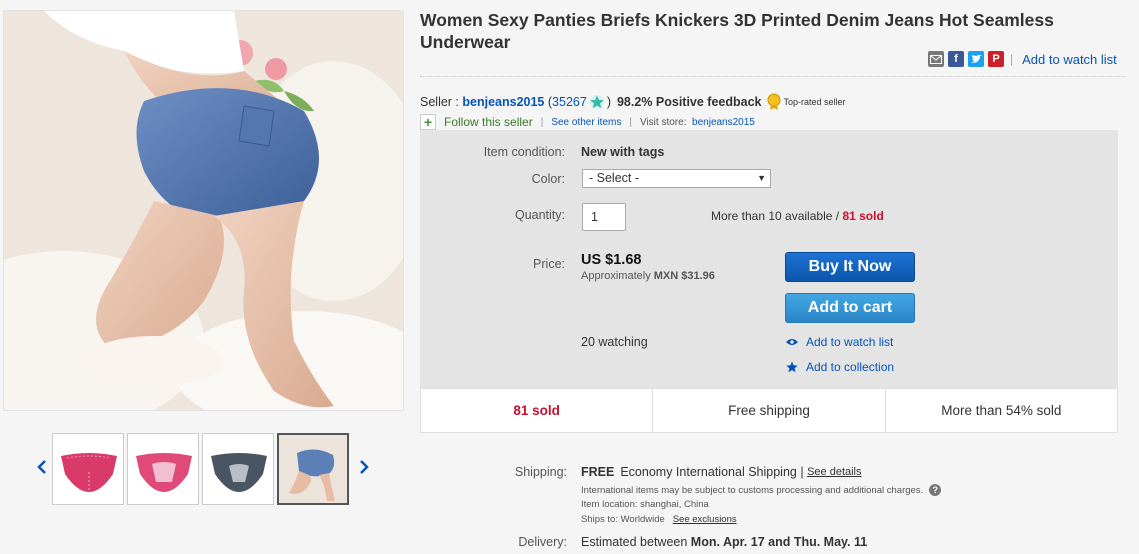 The height and width of the screenshot is (554, 1139). What do you see at coordinates (614, 342) in the screenshot?
I see `watching-count: 20 watching` at bounding box center [614, 342].